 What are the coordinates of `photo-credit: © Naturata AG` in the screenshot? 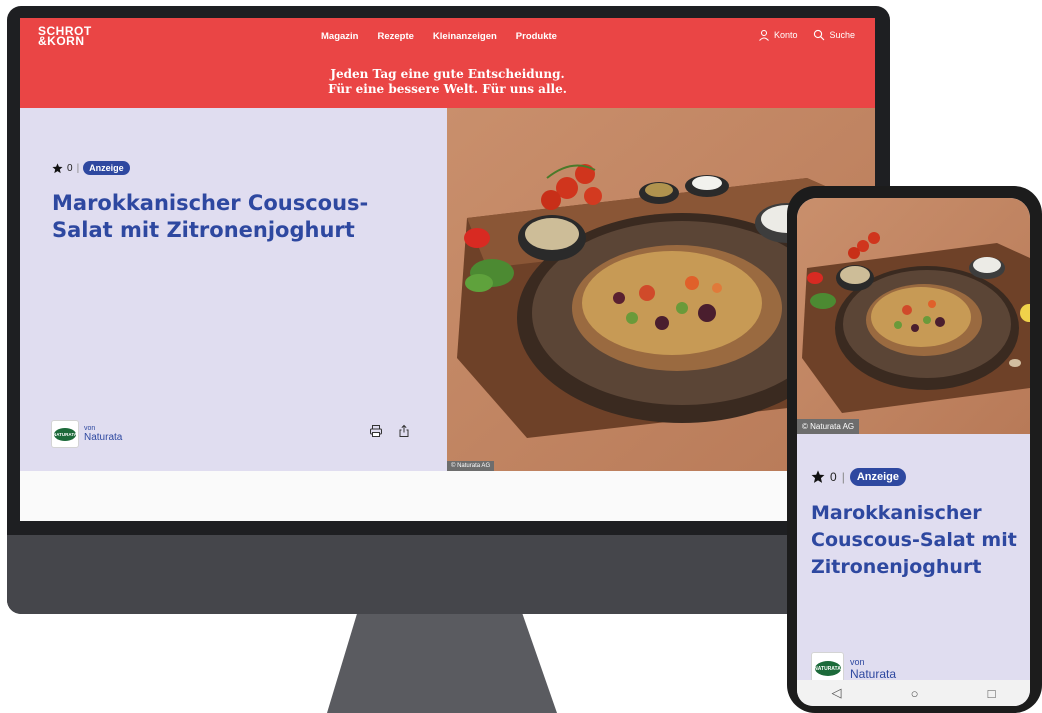 It's located at (471, 466).